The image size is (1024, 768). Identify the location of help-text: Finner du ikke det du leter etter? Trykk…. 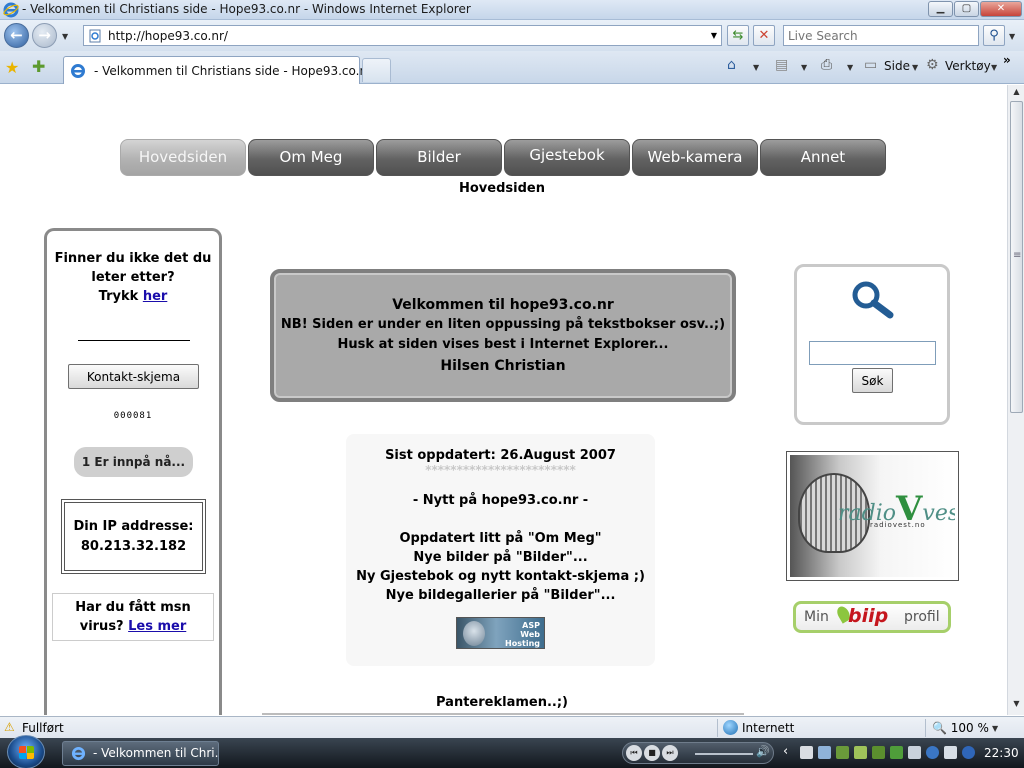
(133, 277).